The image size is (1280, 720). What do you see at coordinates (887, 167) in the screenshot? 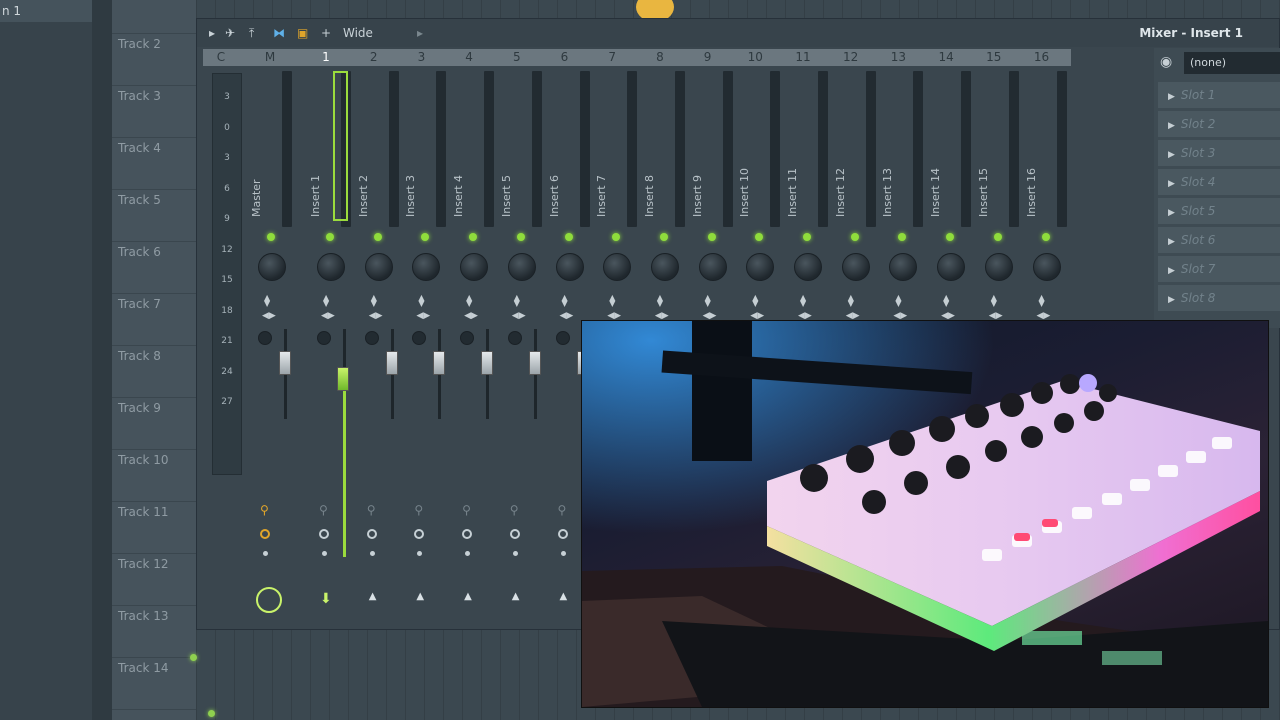
I see `strip-name: Insert 13` at bounding box center [887, 167].